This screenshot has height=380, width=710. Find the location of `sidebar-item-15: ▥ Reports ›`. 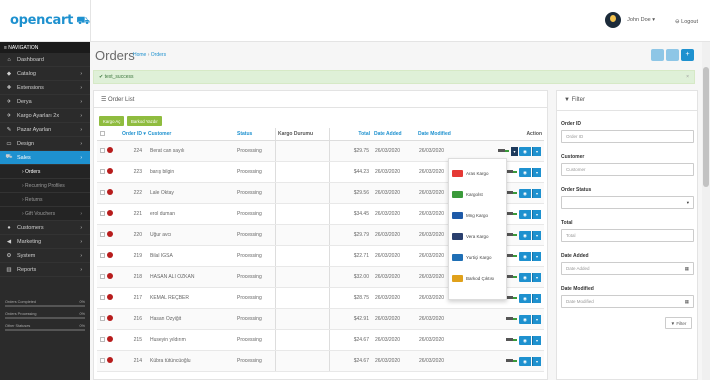

sidebar-item-15: ▥ Reports › is located at coordinates (45, 270).